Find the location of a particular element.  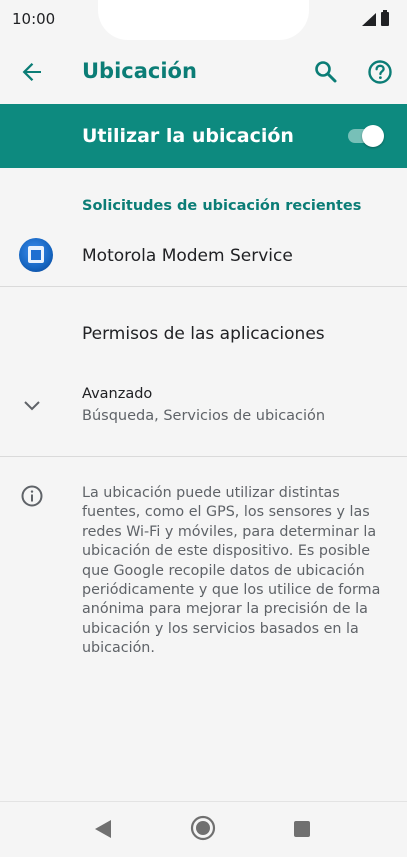

use-location-label: Utilizar la ubicación is located at coordinates (188, 136).